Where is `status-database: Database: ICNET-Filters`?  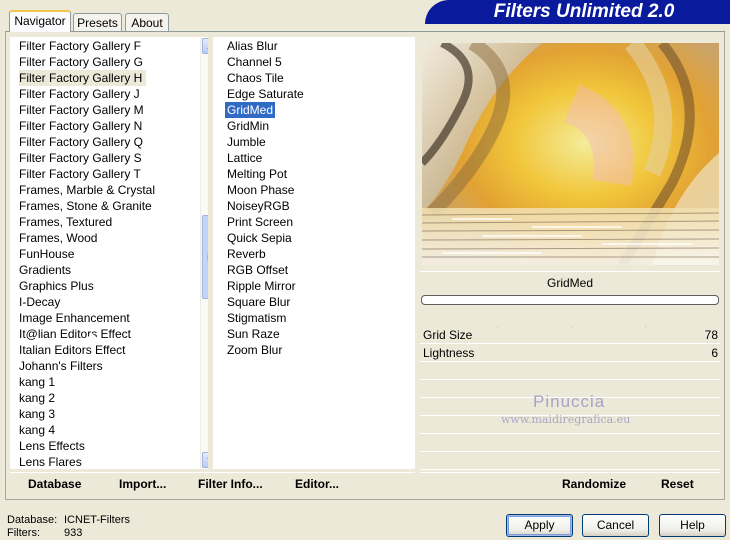 status-database: Database: ICNET-Filters is located at coordinates (68, 520).